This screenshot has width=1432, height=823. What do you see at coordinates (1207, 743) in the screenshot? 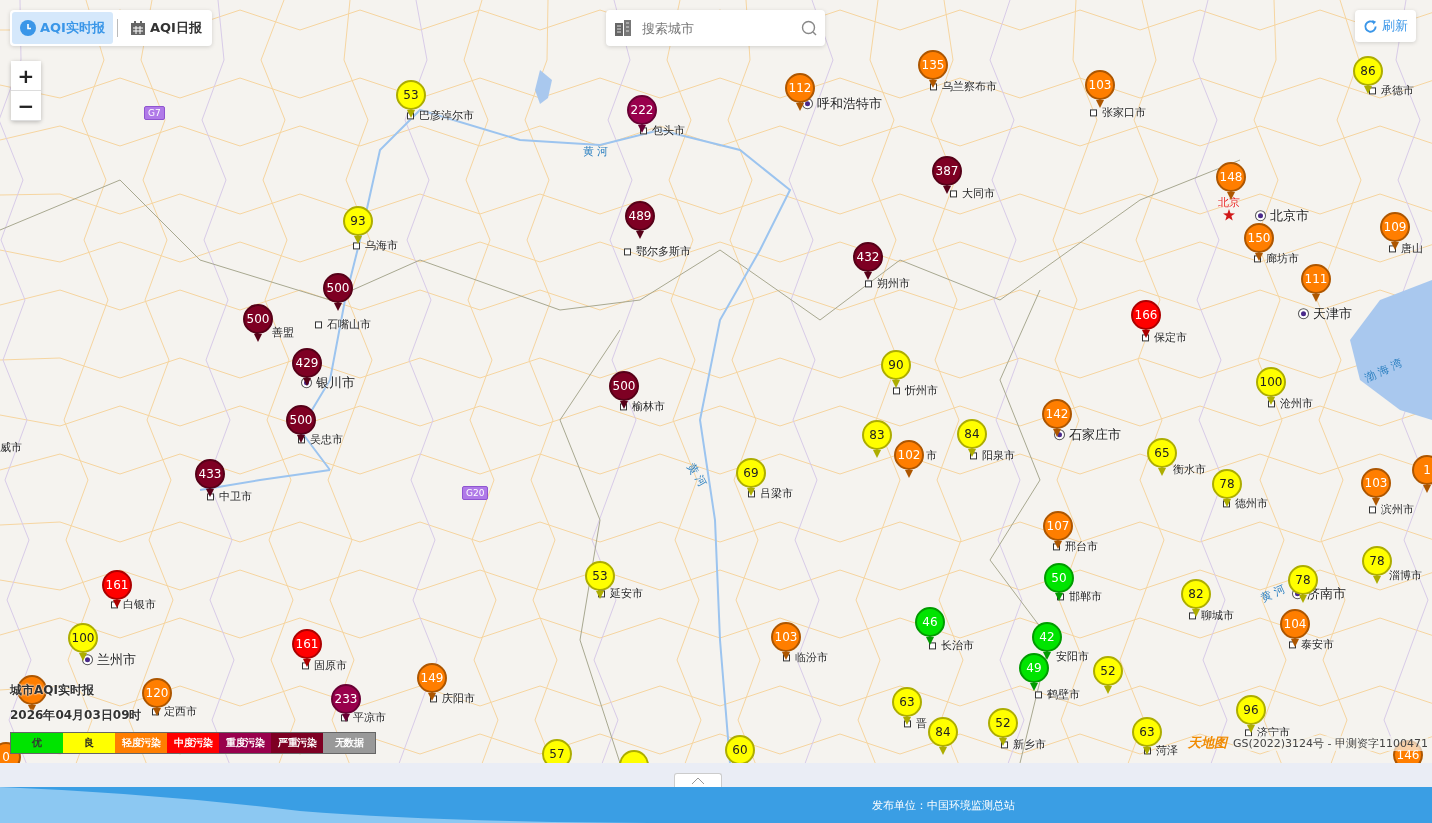
I see `map-logo: 天地图` at bounding box center [1207, 743].